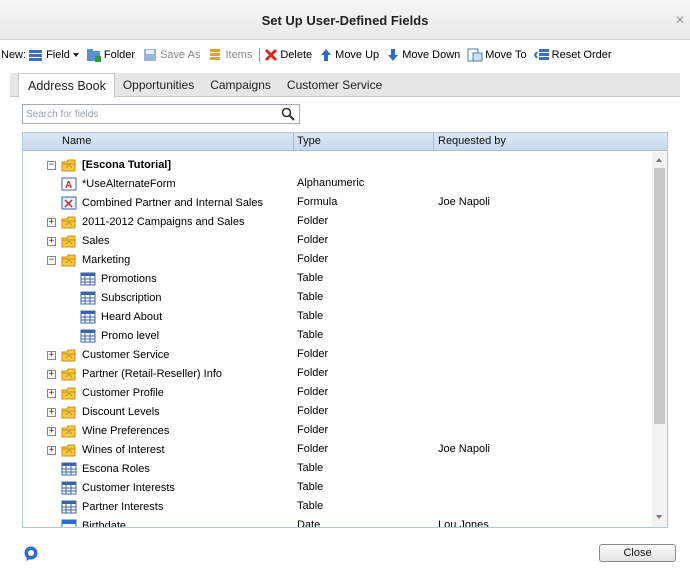 This screenshot has width=690, height=579. I want to click on vertical-scrollbar, so click(659, 339).